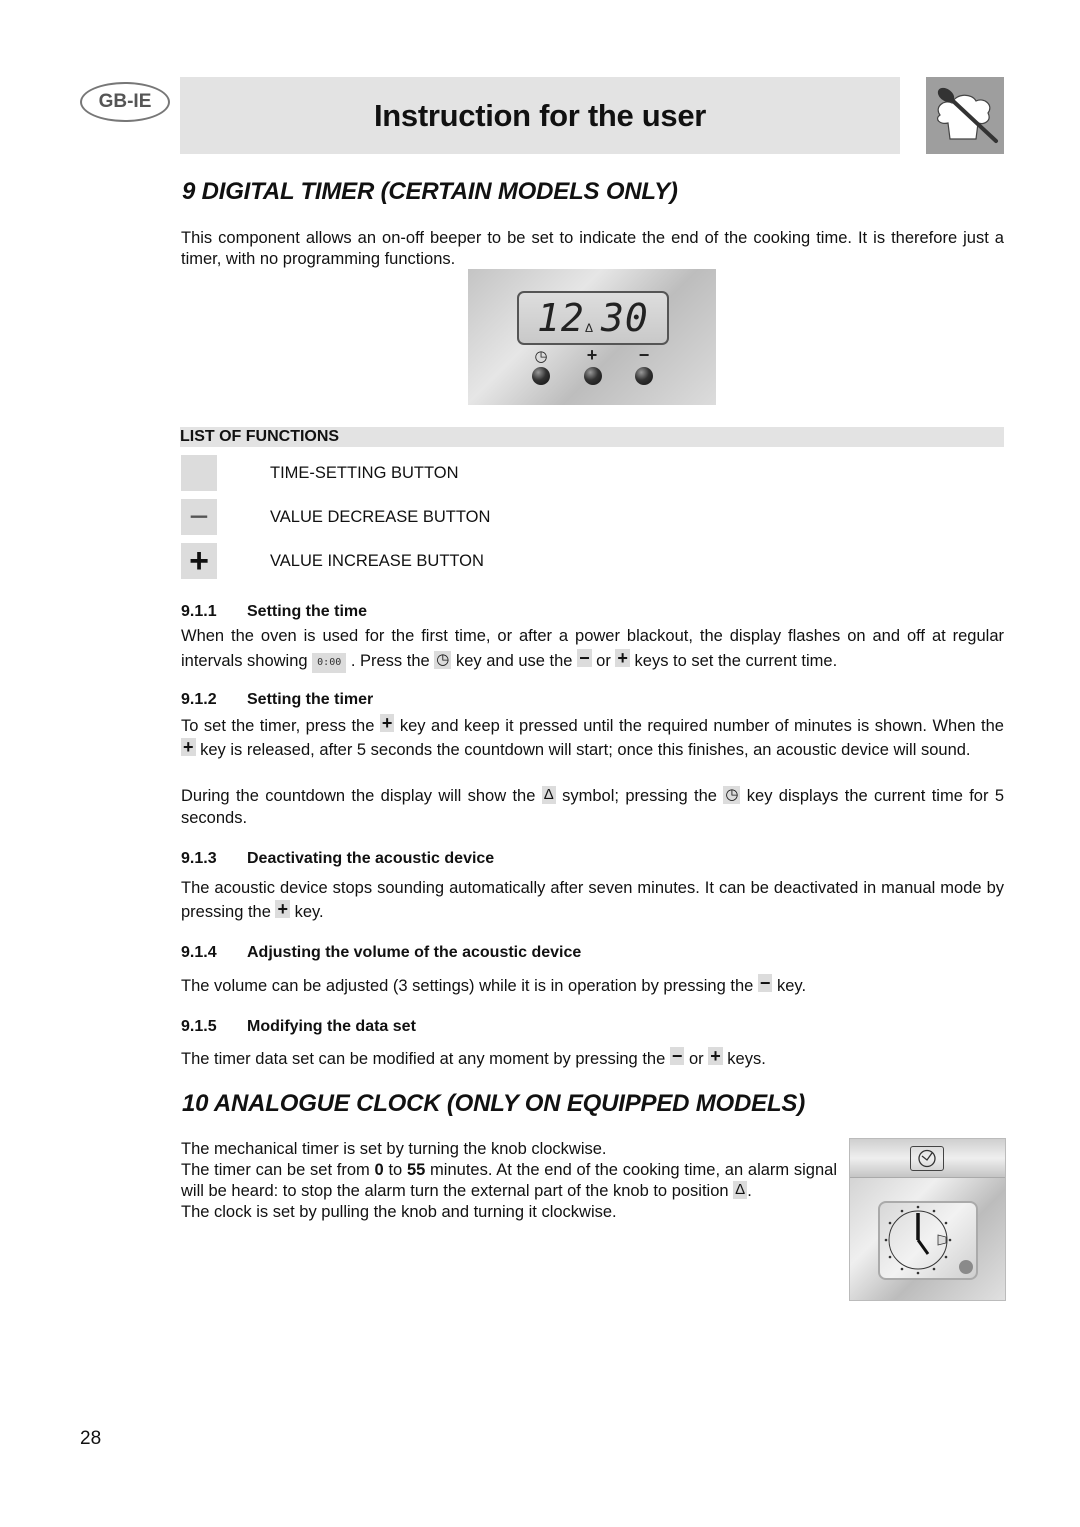 The image size is (1080, 1527). What do you see at coordinates (377, 561) in the screenshot?
I see `function-label: VALUE INCREASE BUTTON` at bounding box center [377, 561].